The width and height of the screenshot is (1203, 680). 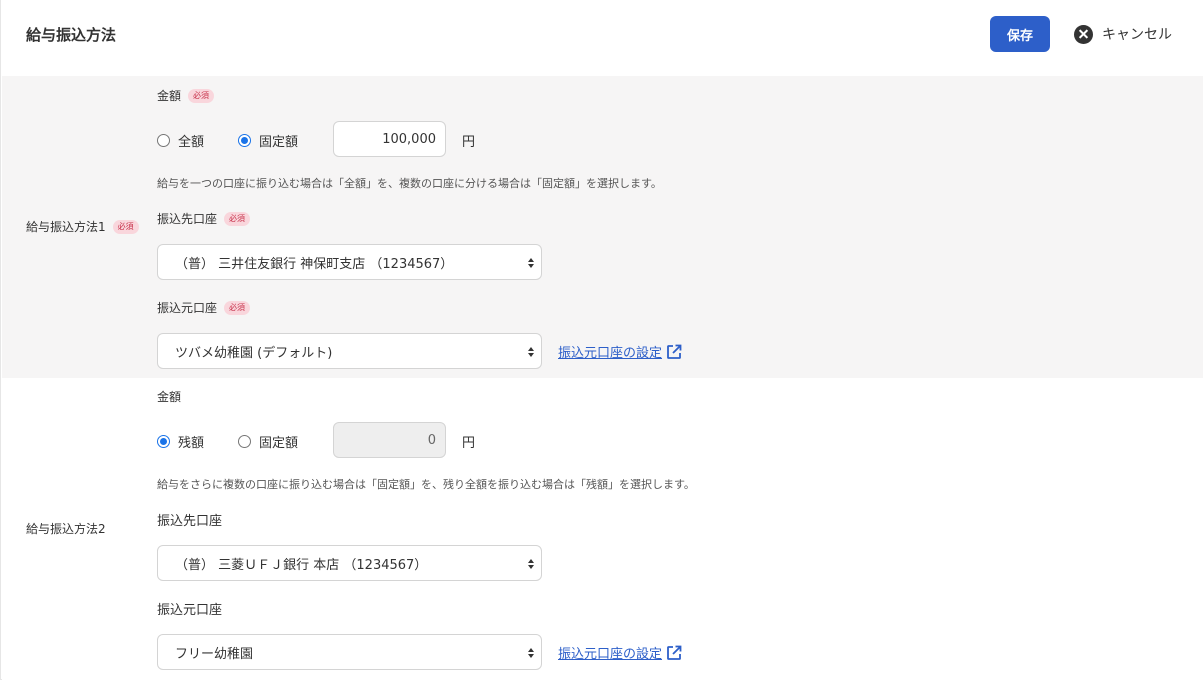 I want to click on radio-remaining-amount: 残額, so click(x=180, y=441).